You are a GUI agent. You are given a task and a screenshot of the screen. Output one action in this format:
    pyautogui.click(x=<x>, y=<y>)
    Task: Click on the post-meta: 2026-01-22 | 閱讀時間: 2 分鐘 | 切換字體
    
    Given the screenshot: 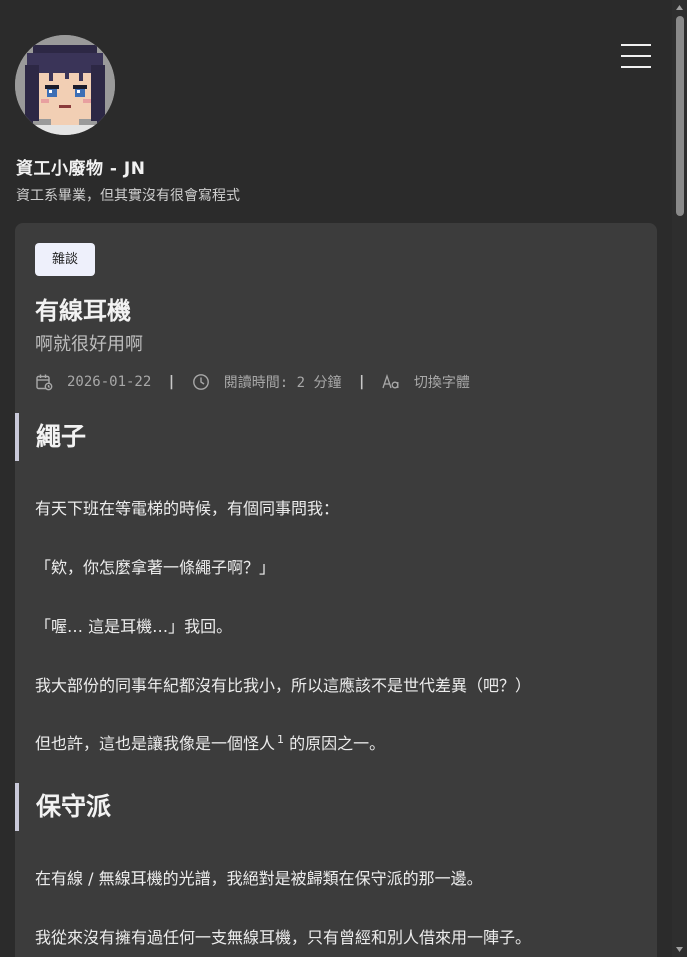 What is the action you would take?
    pyautogui.click(x=252, y=382)
    